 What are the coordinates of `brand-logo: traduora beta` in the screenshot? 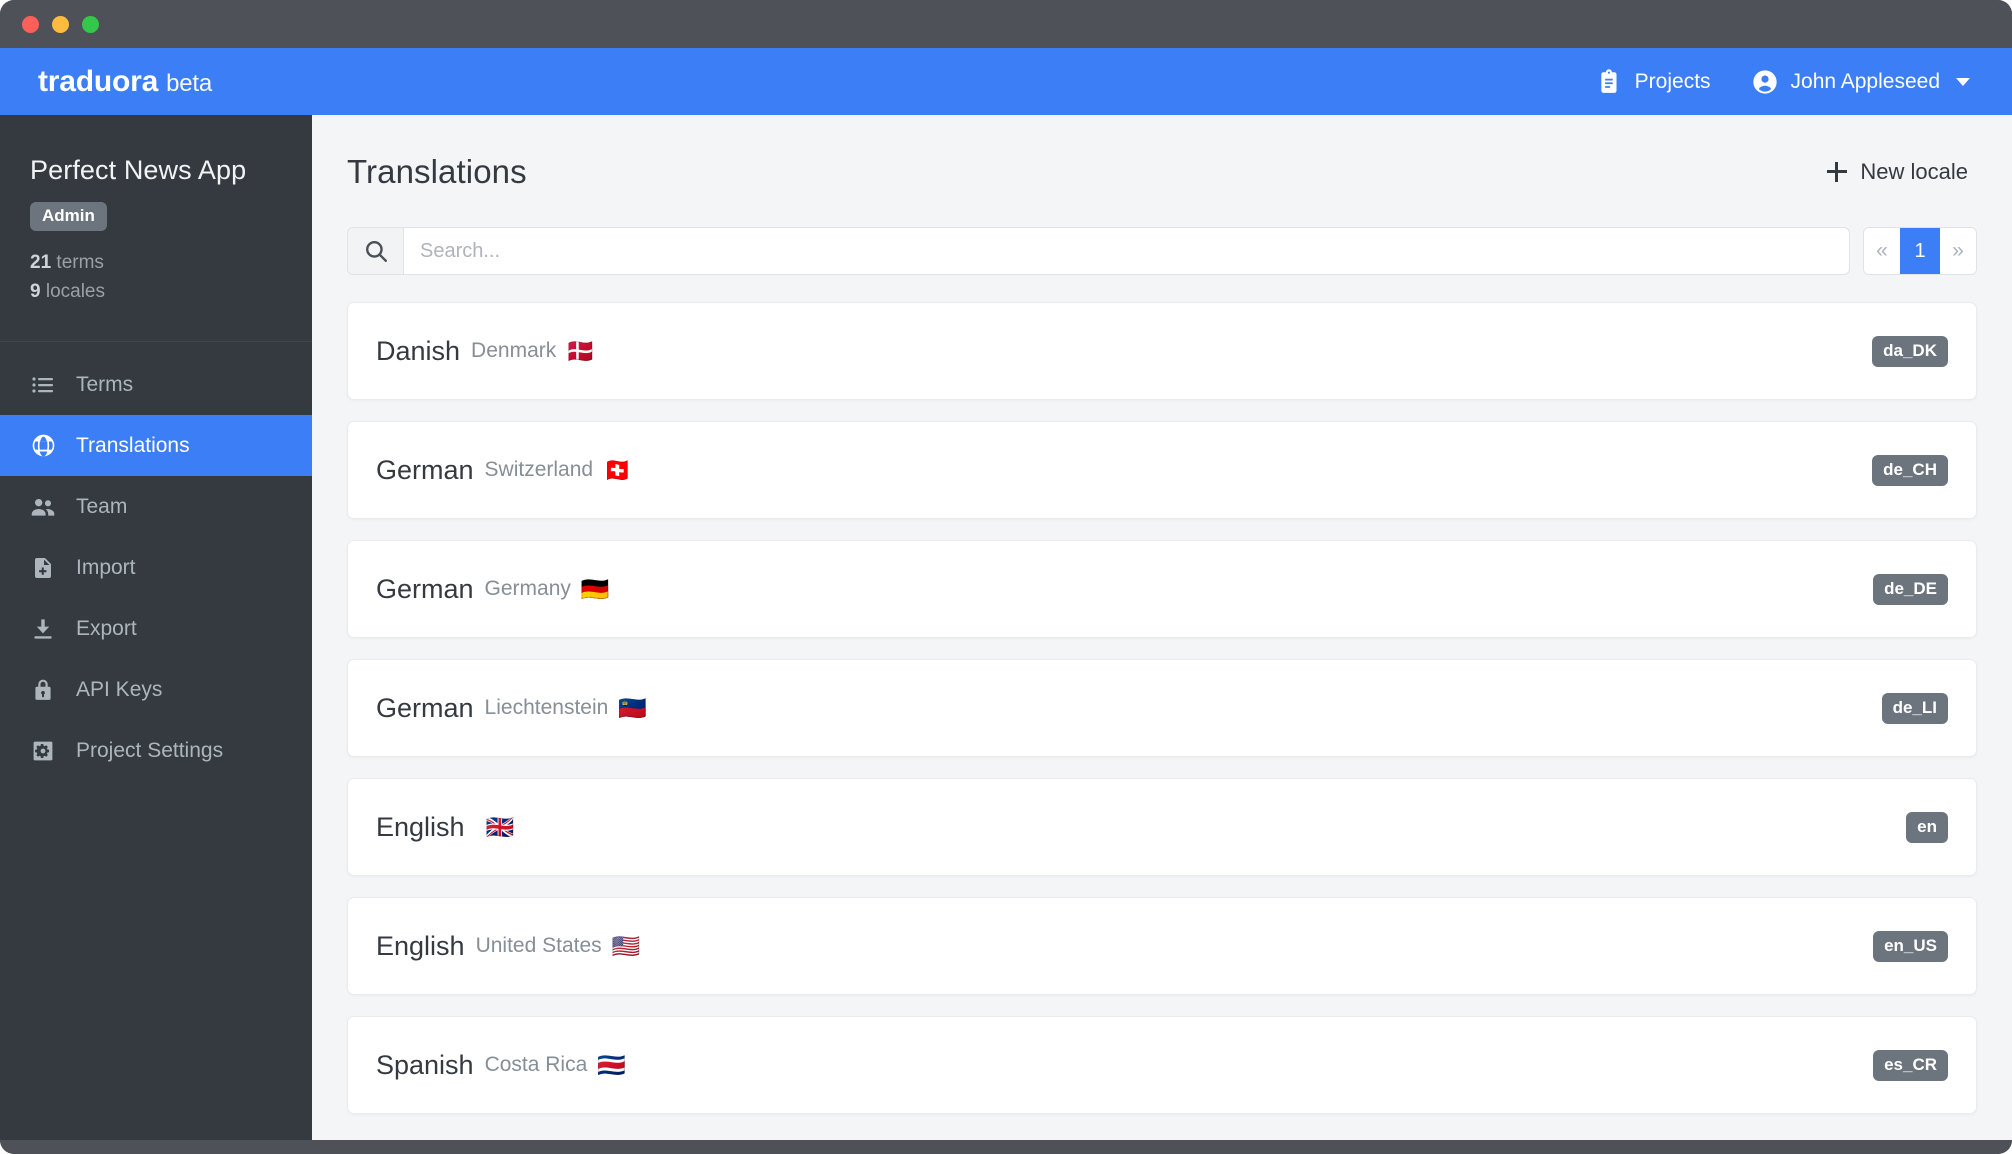 It's located at (125, 82).